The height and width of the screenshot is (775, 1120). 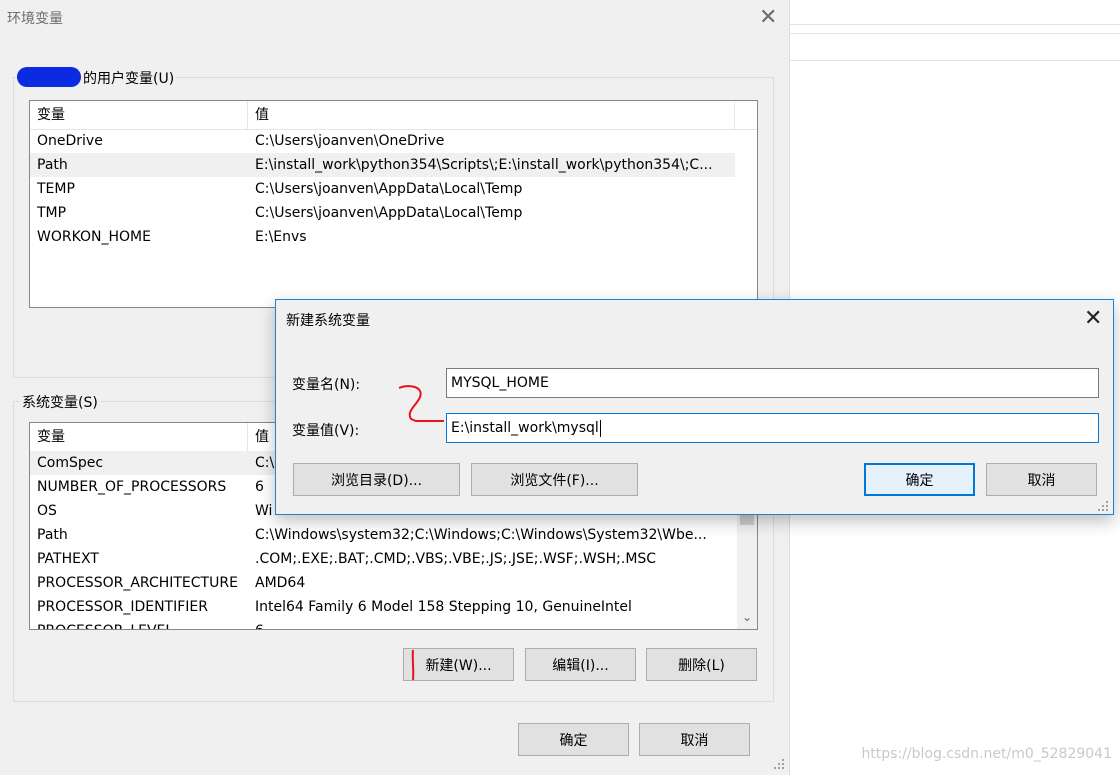 I want to click on variable-name: TEMP, so click(x=56, y=189).